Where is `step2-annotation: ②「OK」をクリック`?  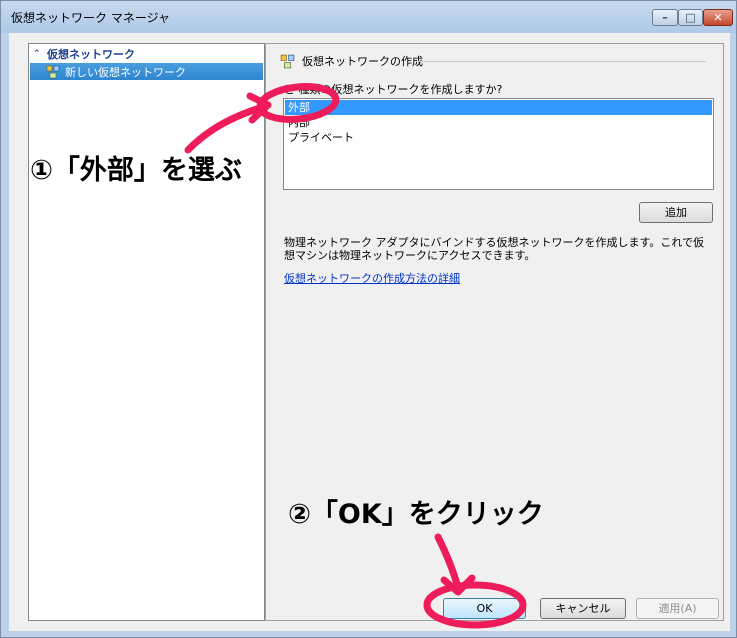 step2-annotation: ②「OK」をクリック is located at coordinates (416, 514).